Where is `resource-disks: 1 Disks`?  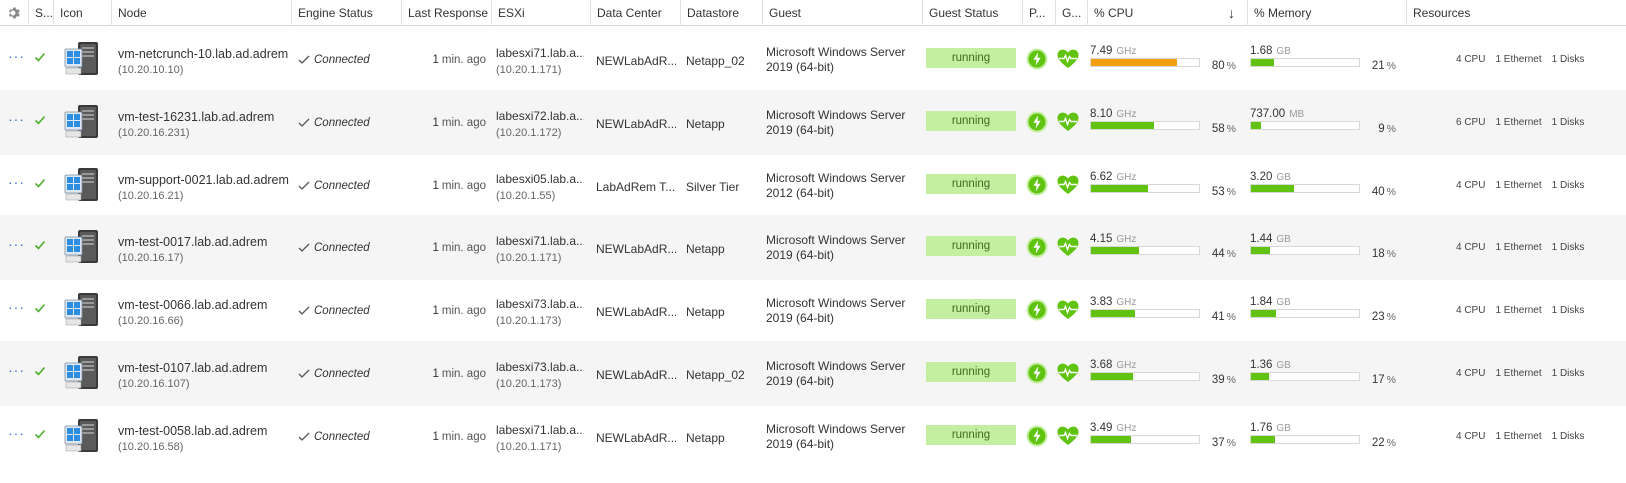
resource-disks: 1 Disks is located at coordinates (1568, 248).